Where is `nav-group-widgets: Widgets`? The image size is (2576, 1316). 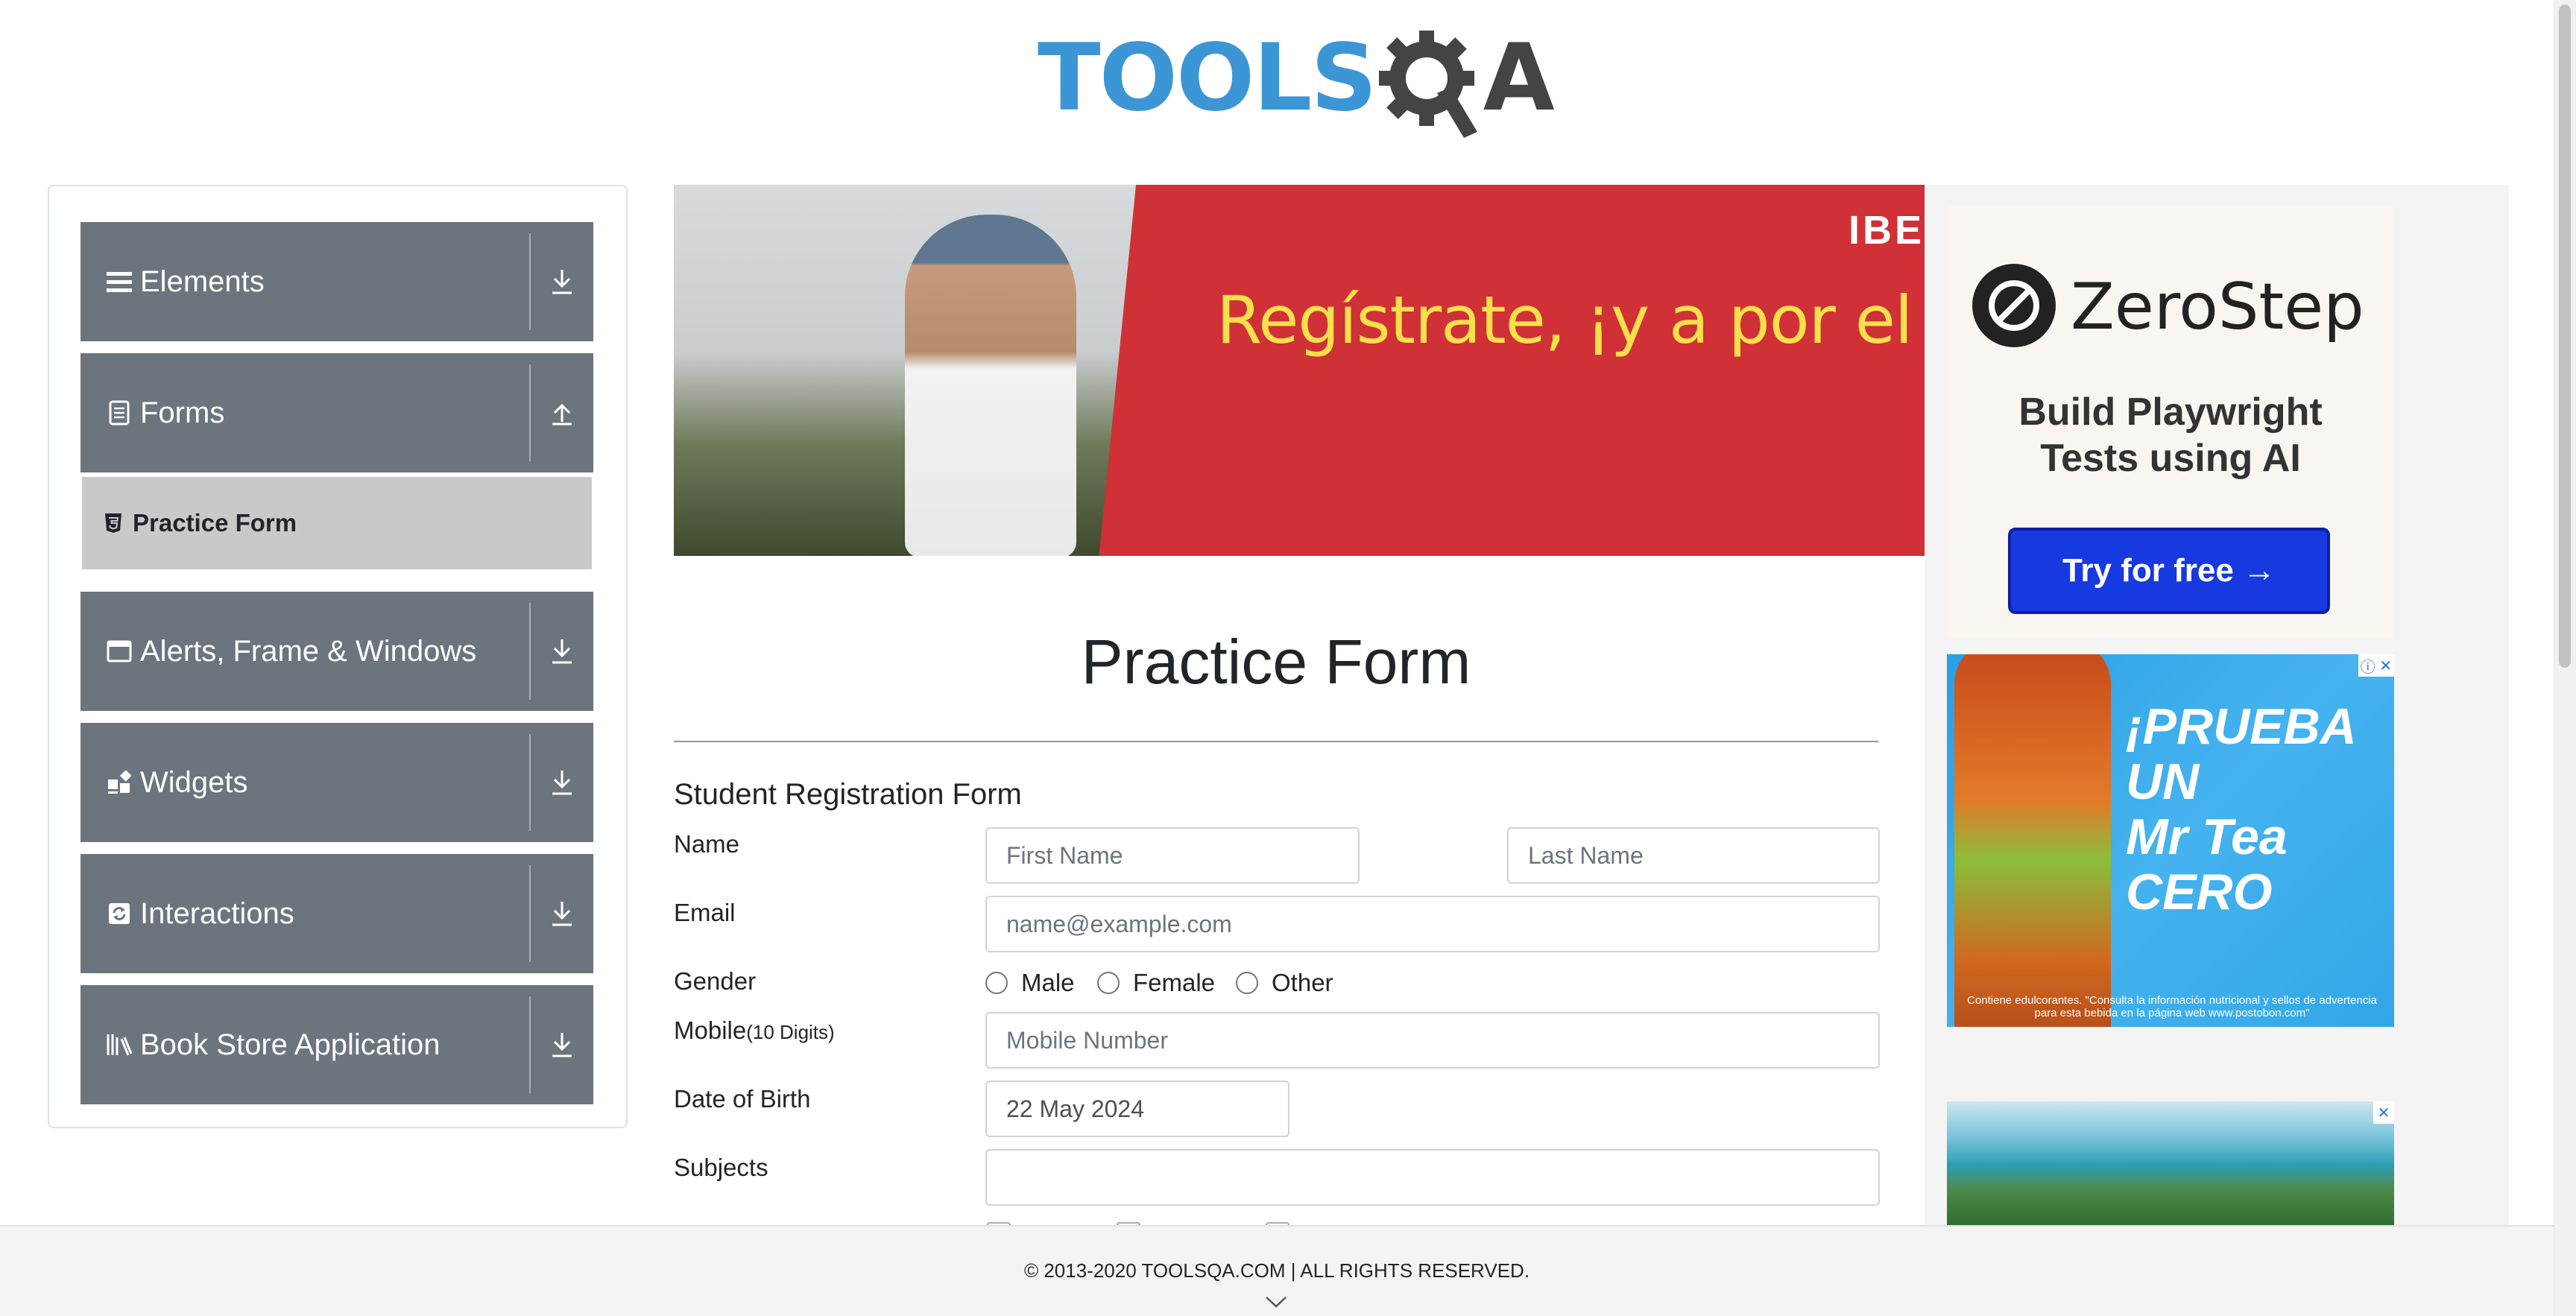
nav-group-widgets: Widgets is located at coordinates (336, 782).